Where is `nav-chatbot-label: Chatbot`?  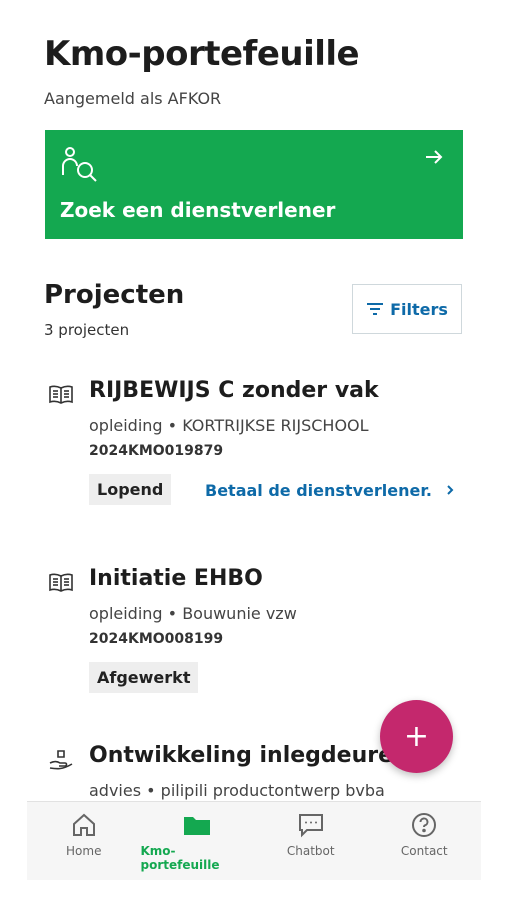 nav-chatbot-label: Chatbot is located at coordinates (310, 851).